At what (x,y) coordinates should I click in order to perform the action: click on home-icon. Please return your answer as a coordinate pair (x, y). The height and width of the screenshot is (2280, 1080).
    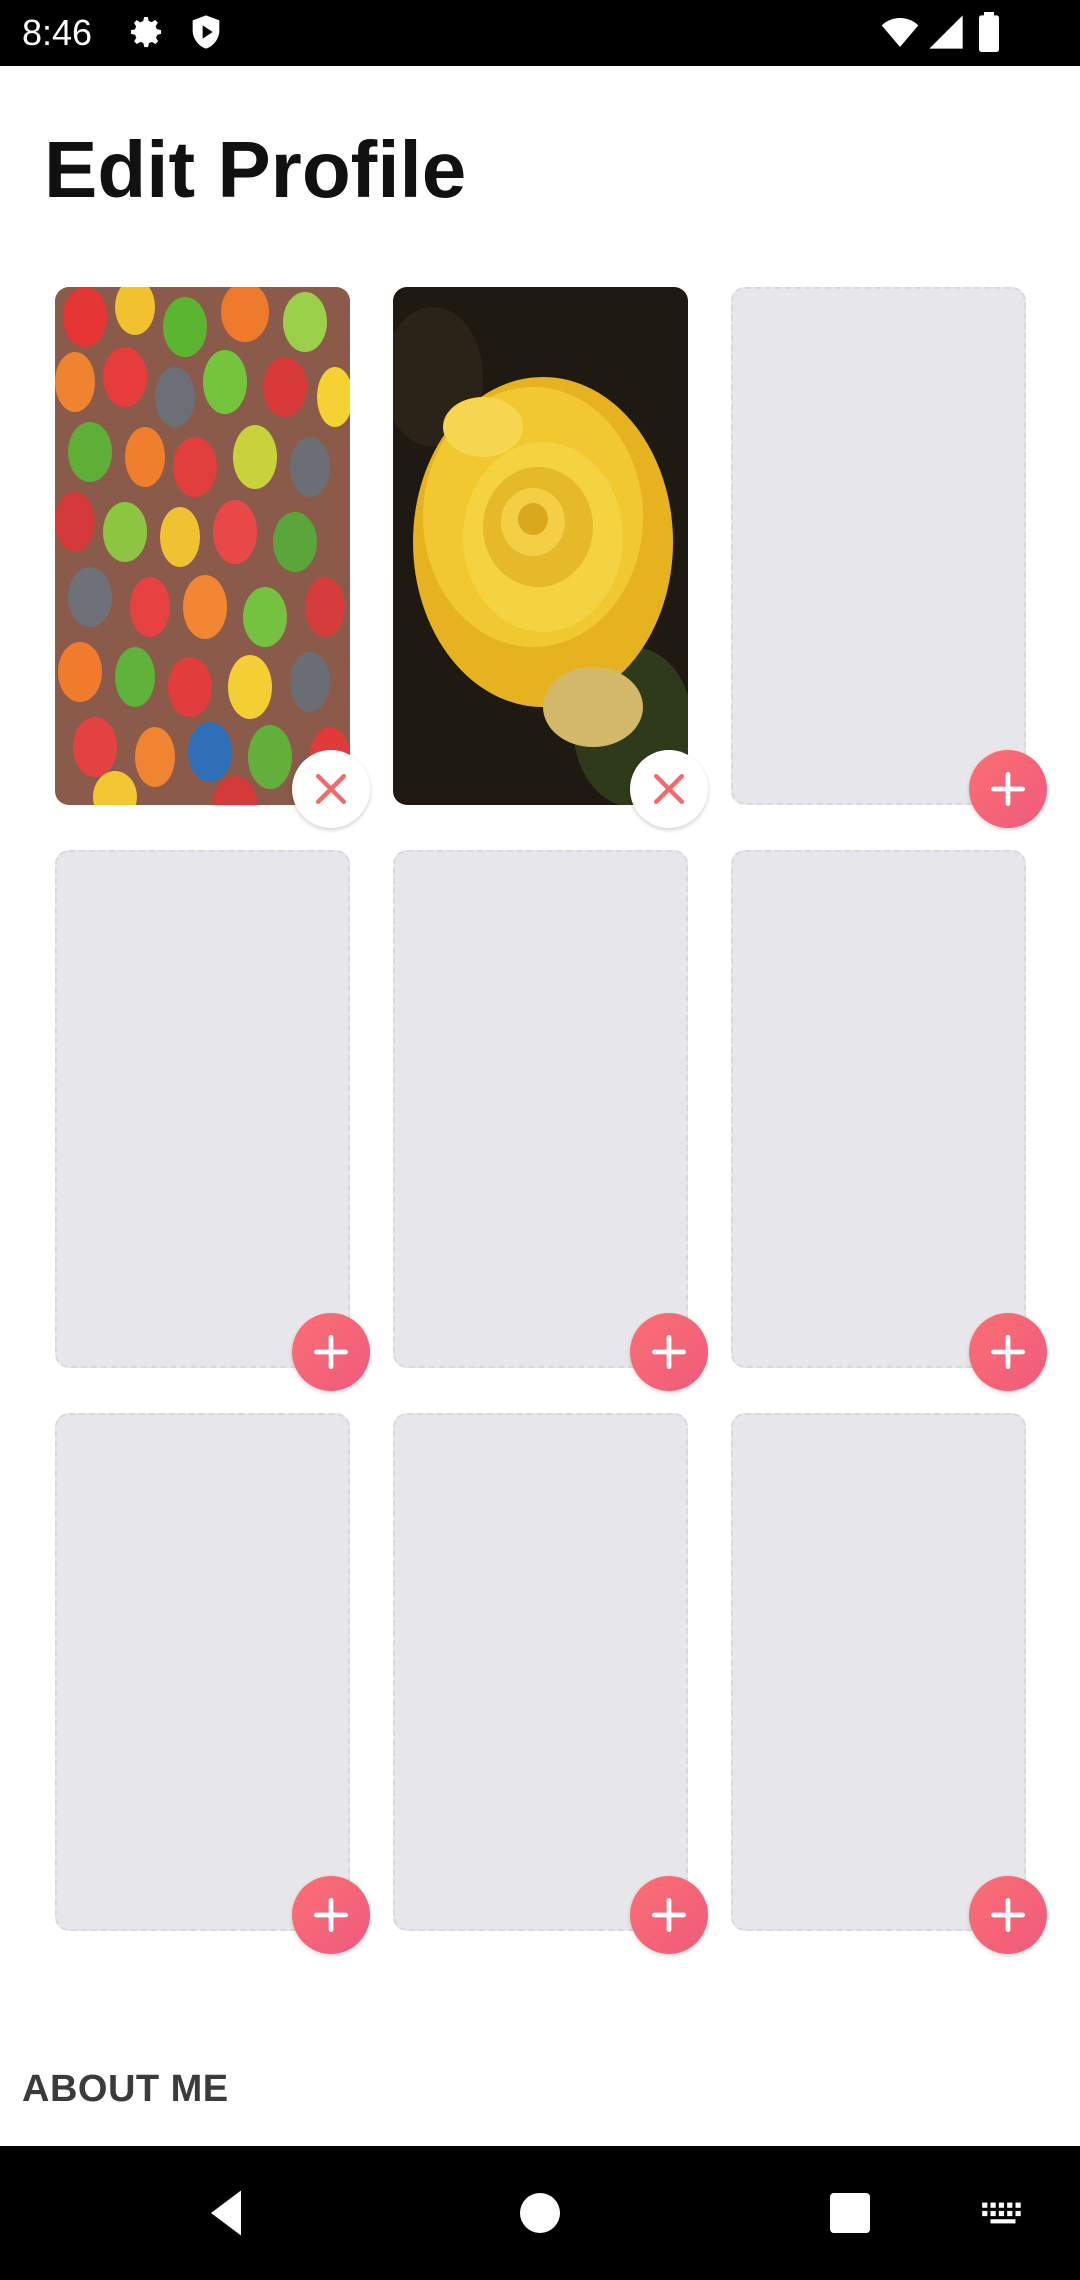
    Looking at the image, I should click on (540, 2213).